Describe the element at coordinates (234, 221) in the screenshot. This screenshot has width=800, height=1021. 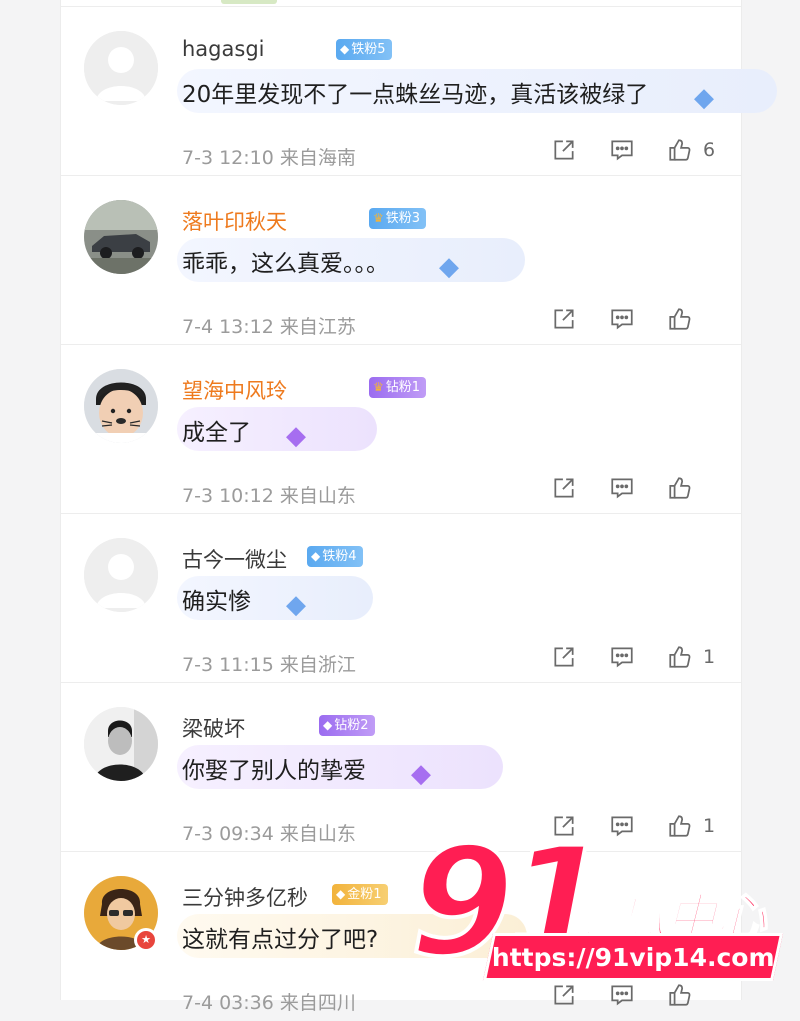
I see `username: 落叶印秋天` at that location.